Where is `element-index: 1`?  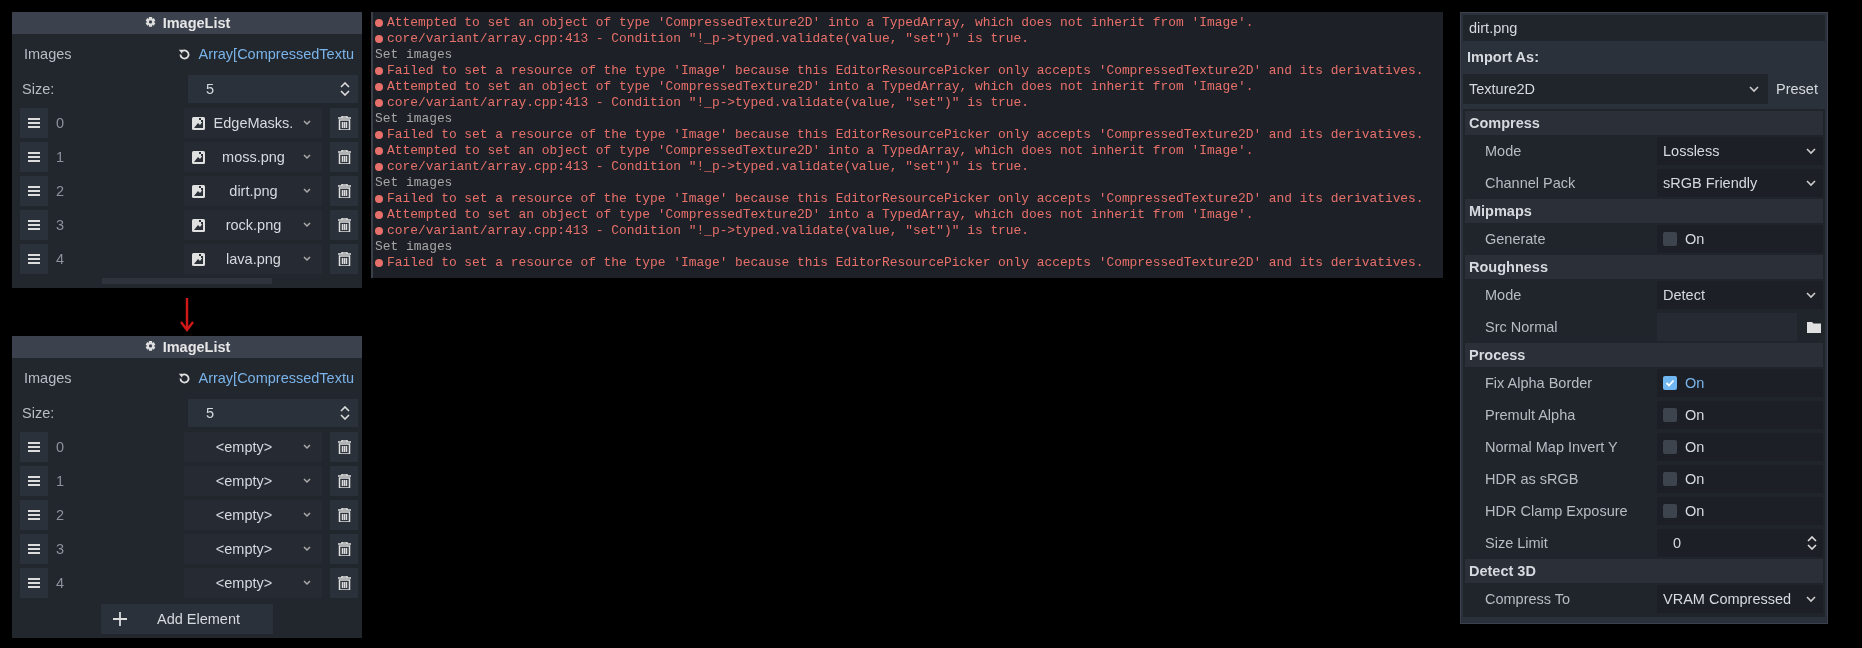
element-index: 1 is located at coordinates (61, 157).